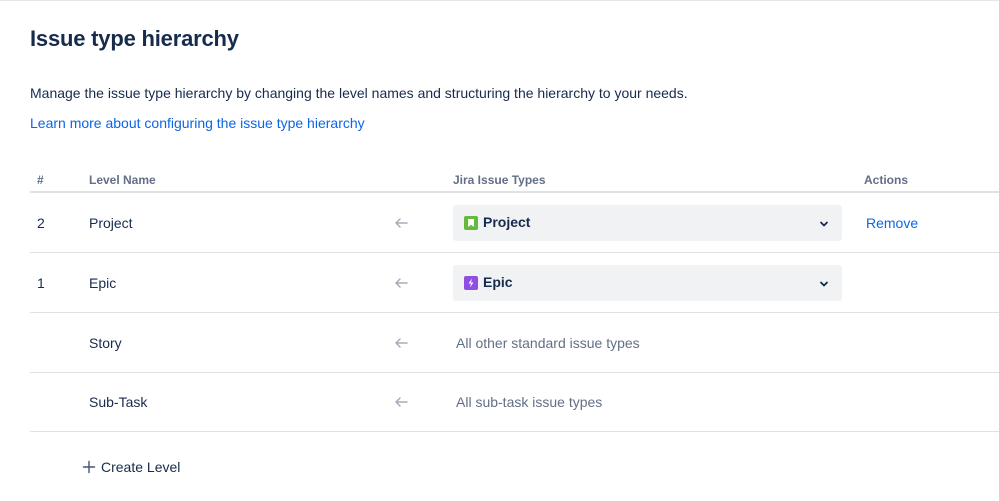 The height and width of the screenshot is (501, 999). What do you see at coordinates (40, 180) in the screenshot?
I see `header-number: #` at bounding box center [40, 180].